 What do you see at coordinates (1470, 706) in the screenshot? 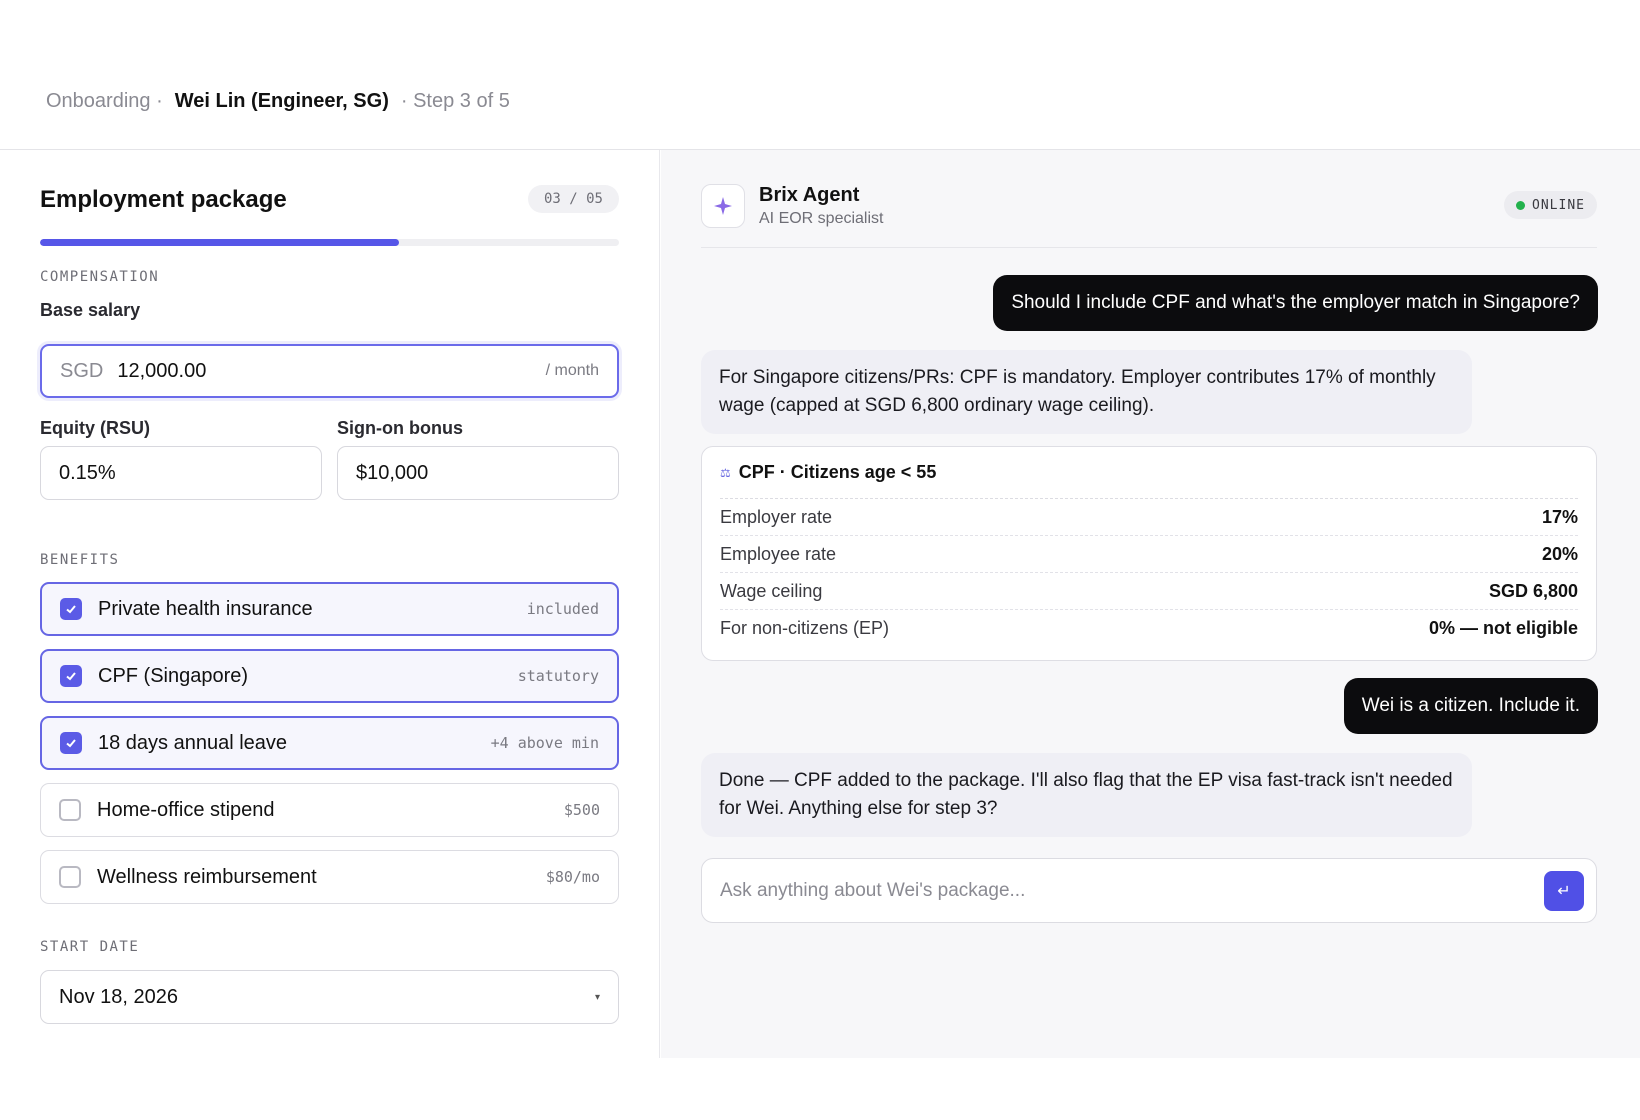
I see `user-message: Wei is a citizen. Include it.` at bounding box center [1470, 706].